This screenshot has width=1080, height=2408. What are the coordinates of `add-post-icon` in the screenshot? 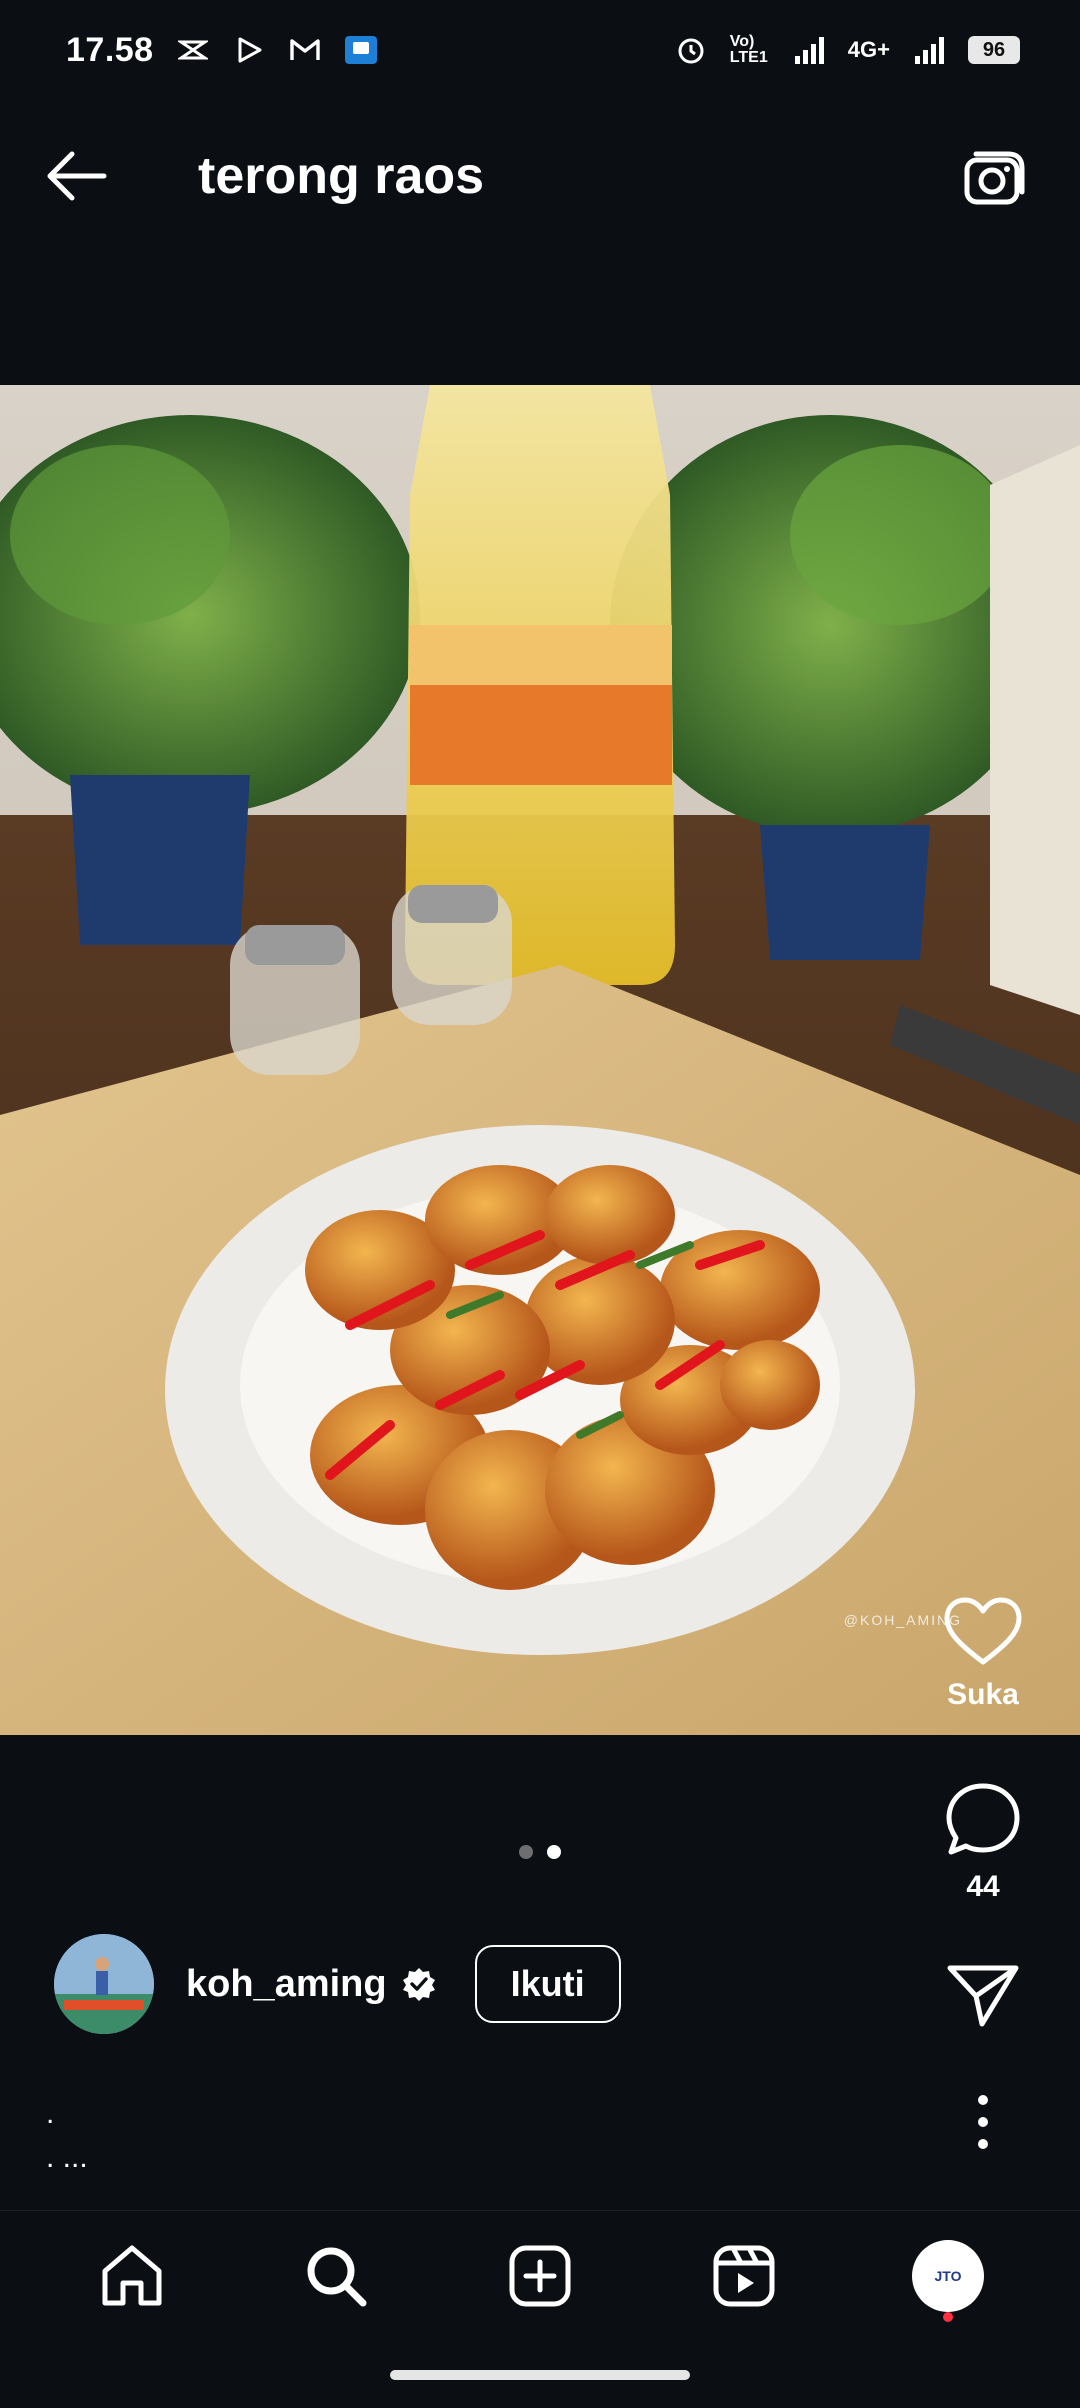 It's located at (540, 2275).